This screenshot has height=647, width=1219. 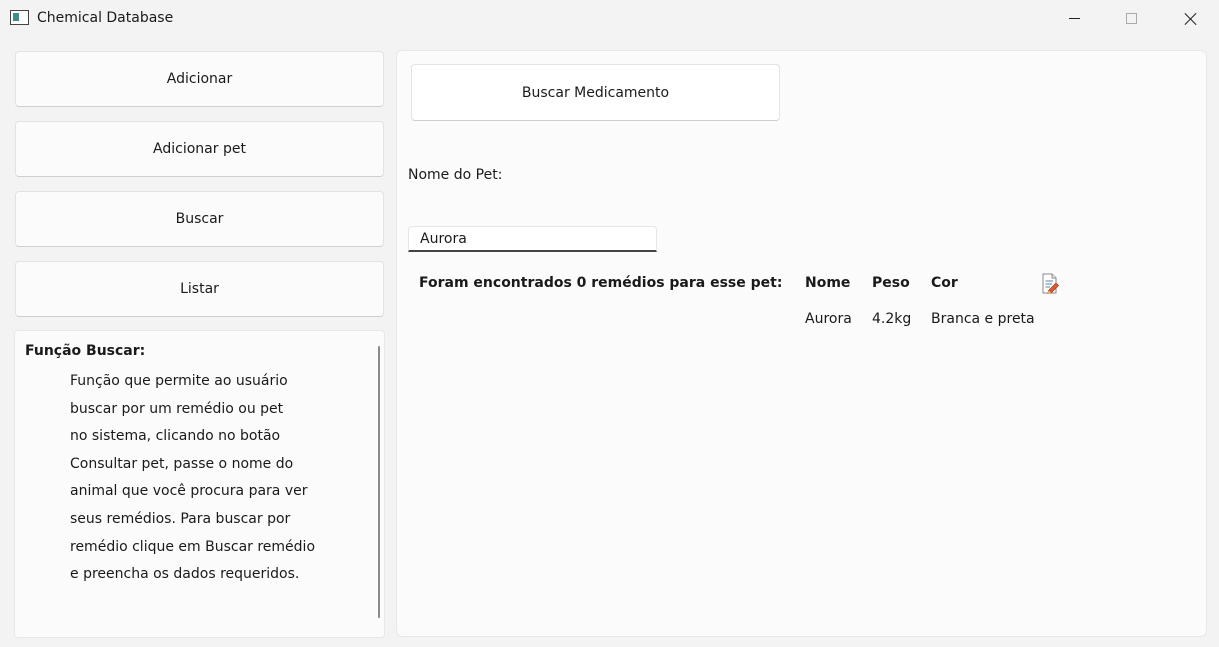 I want to click on help-line: animal que você procura para ver, so click(x=189, y=491).